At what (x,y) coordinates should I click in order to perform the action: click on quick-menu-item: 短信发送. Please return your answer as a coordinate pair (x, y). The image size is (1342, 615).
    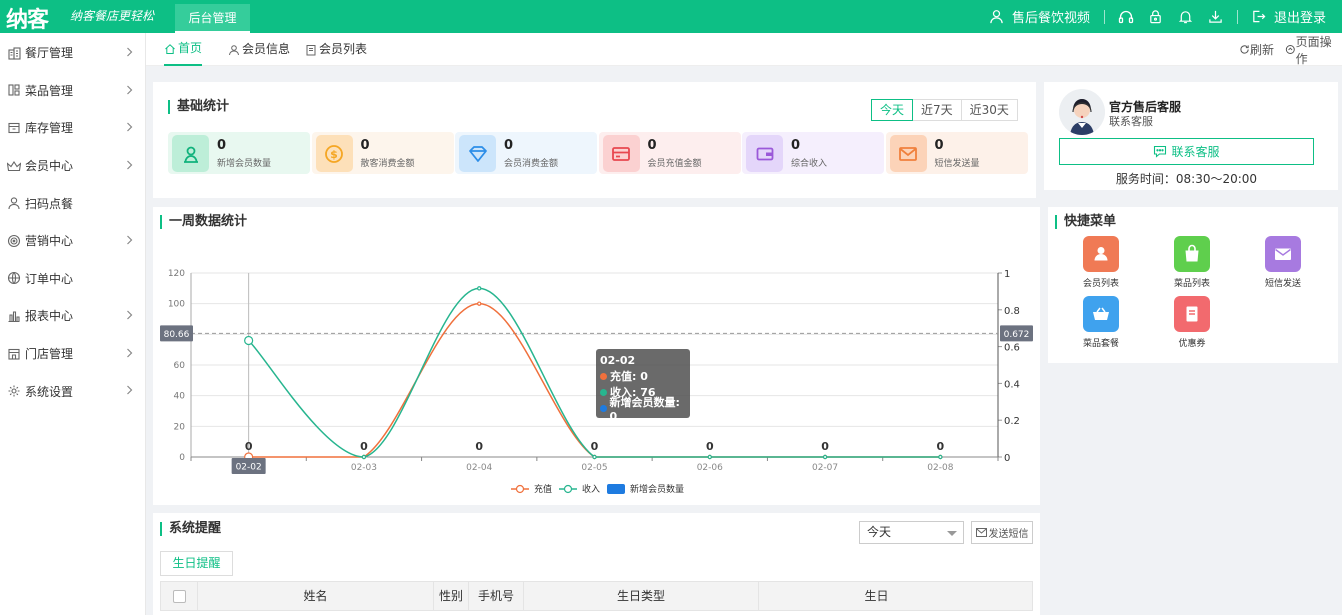
    Looking at the image, I should click on (1283, 262).